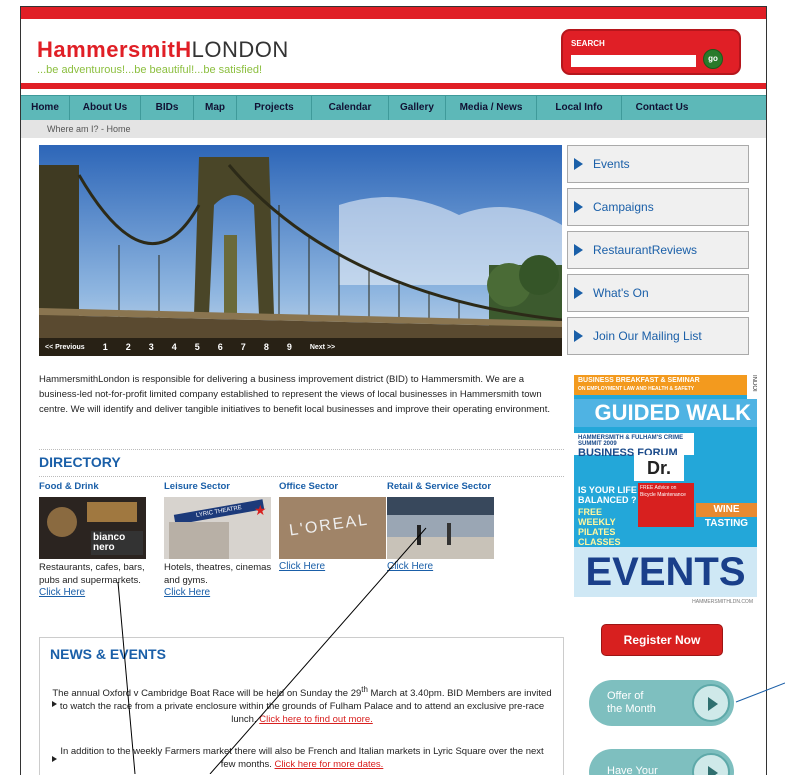 The width and height of the screenshot is (785, 775). I want to click on promo-text: FREE Advice on Bicycle Maintenance, so click(666, 505).